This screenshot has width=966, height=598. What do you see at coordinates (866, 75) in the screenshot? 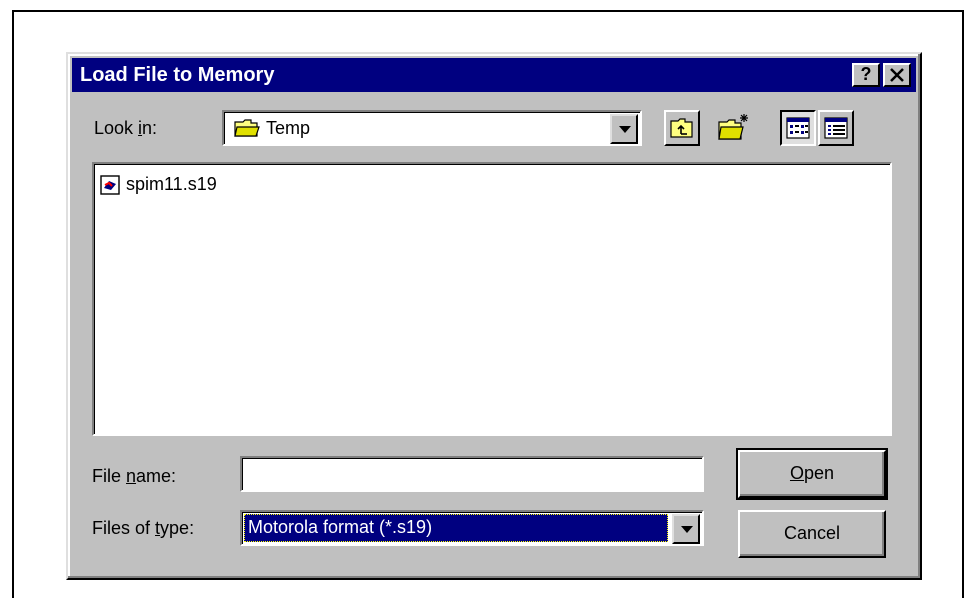
I see `help-button: ?` at bounding box center [866, 75].